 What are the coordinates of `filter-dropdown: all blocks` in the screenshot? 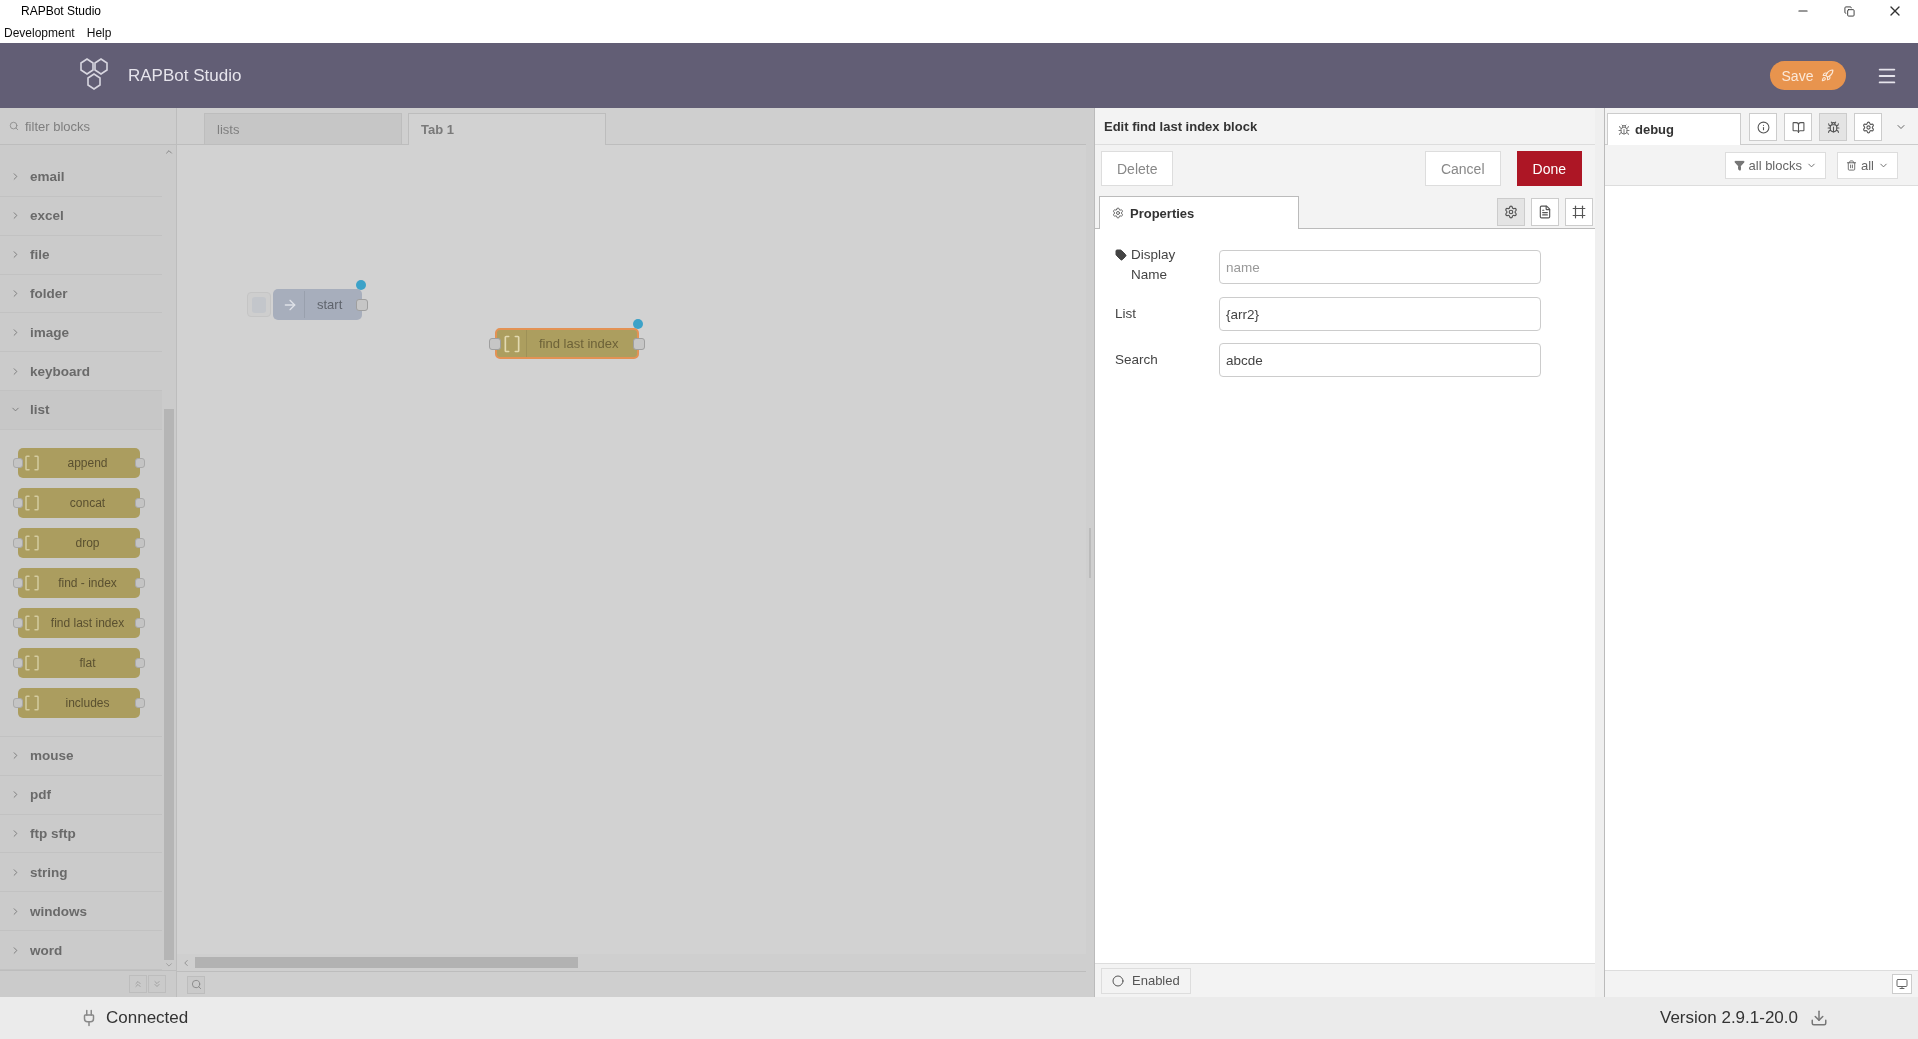 It's located at (1775, 165).